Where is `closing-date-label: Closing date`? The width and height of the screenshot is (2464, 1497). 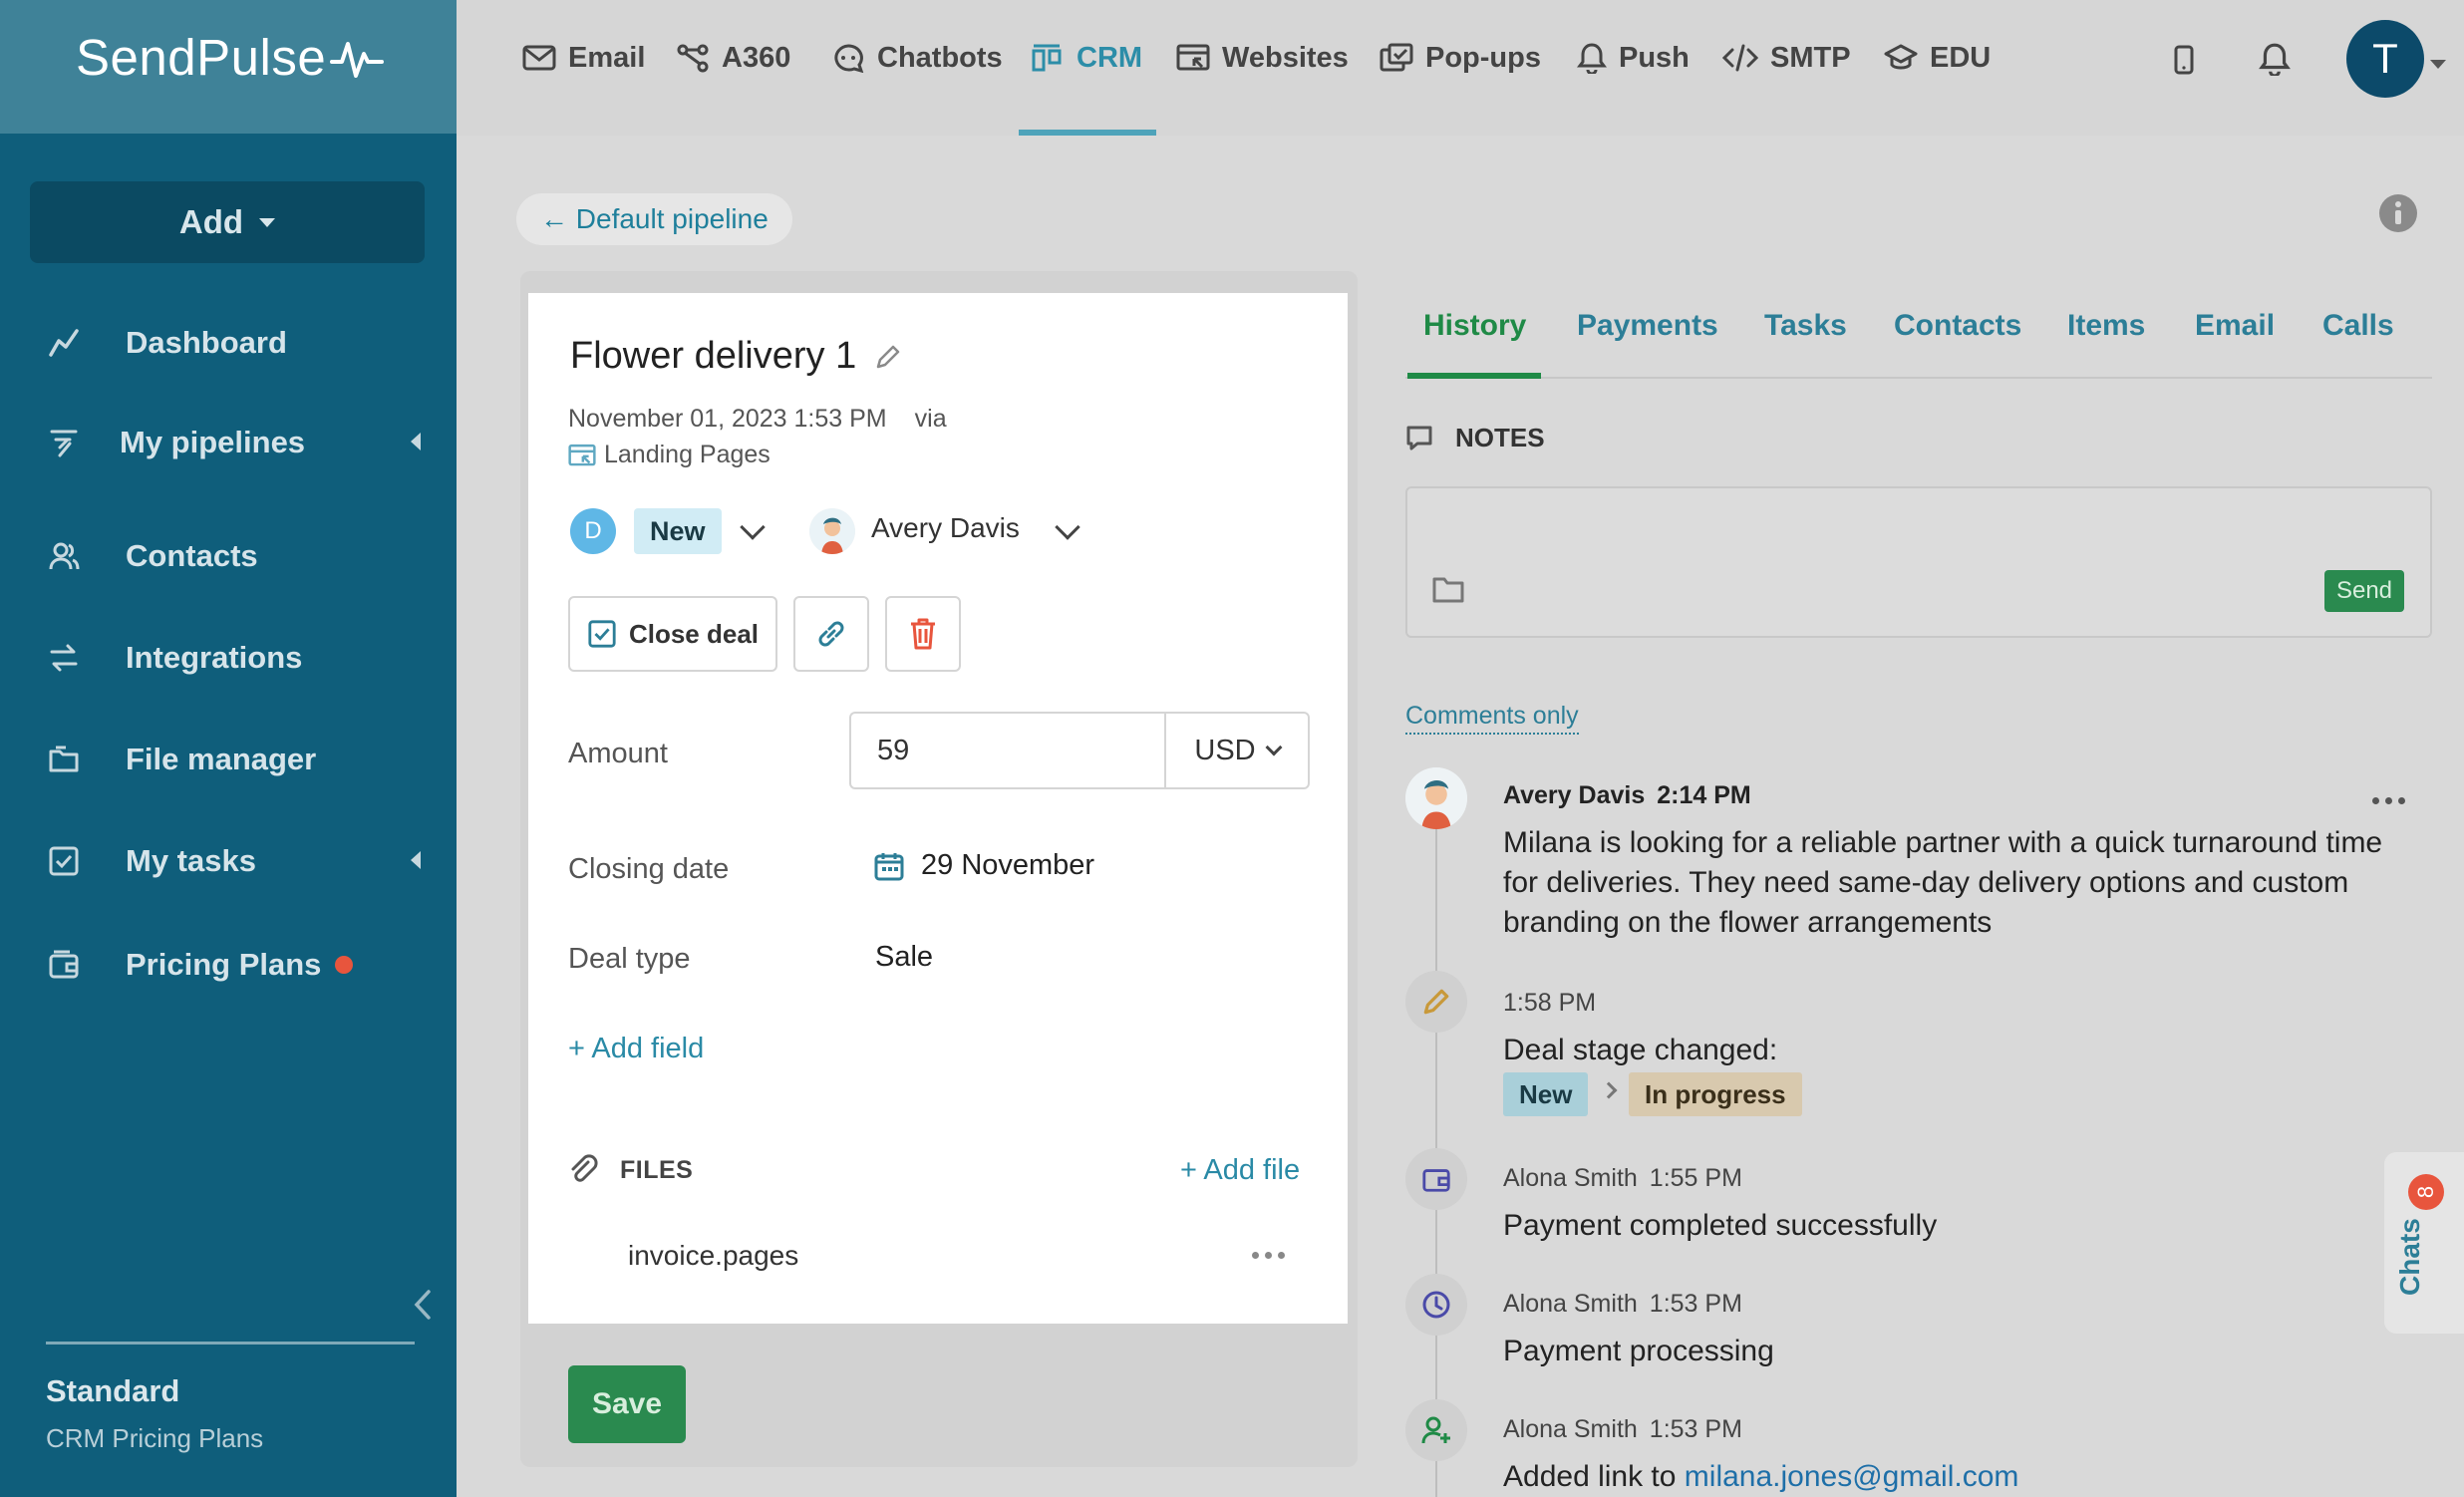 closing-date-label: Closing date is located at coordinates (649, 869).